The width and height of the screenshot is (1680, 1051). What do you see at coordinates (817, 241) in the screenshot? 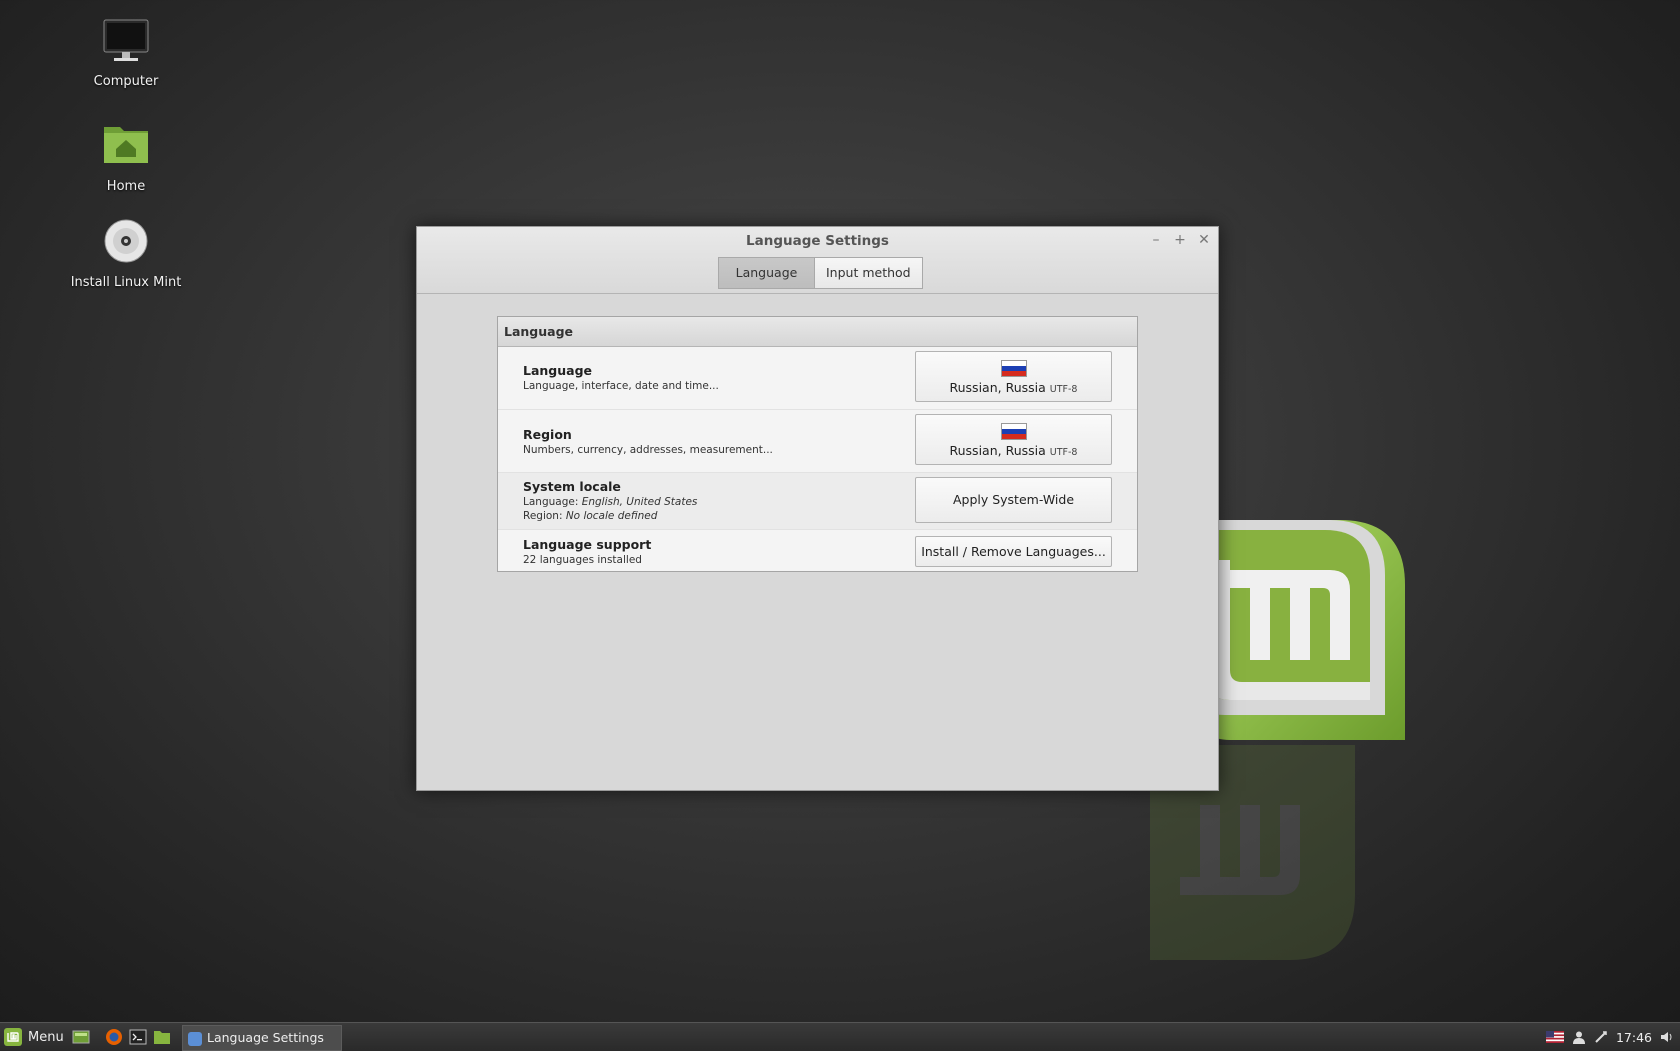
I see `window-title: Language Settings` at bounding box center [817, 241].